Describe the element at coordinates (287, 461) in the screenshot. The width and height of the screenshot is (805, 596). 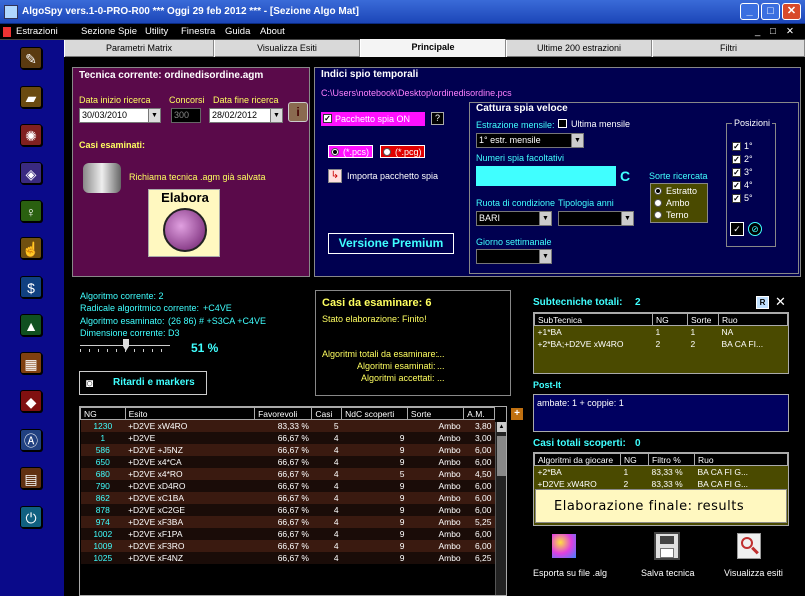
I see `table-row: 650 +D2VE x4*CA 66,67 % 4 9 Ambo 6,00` at that location.